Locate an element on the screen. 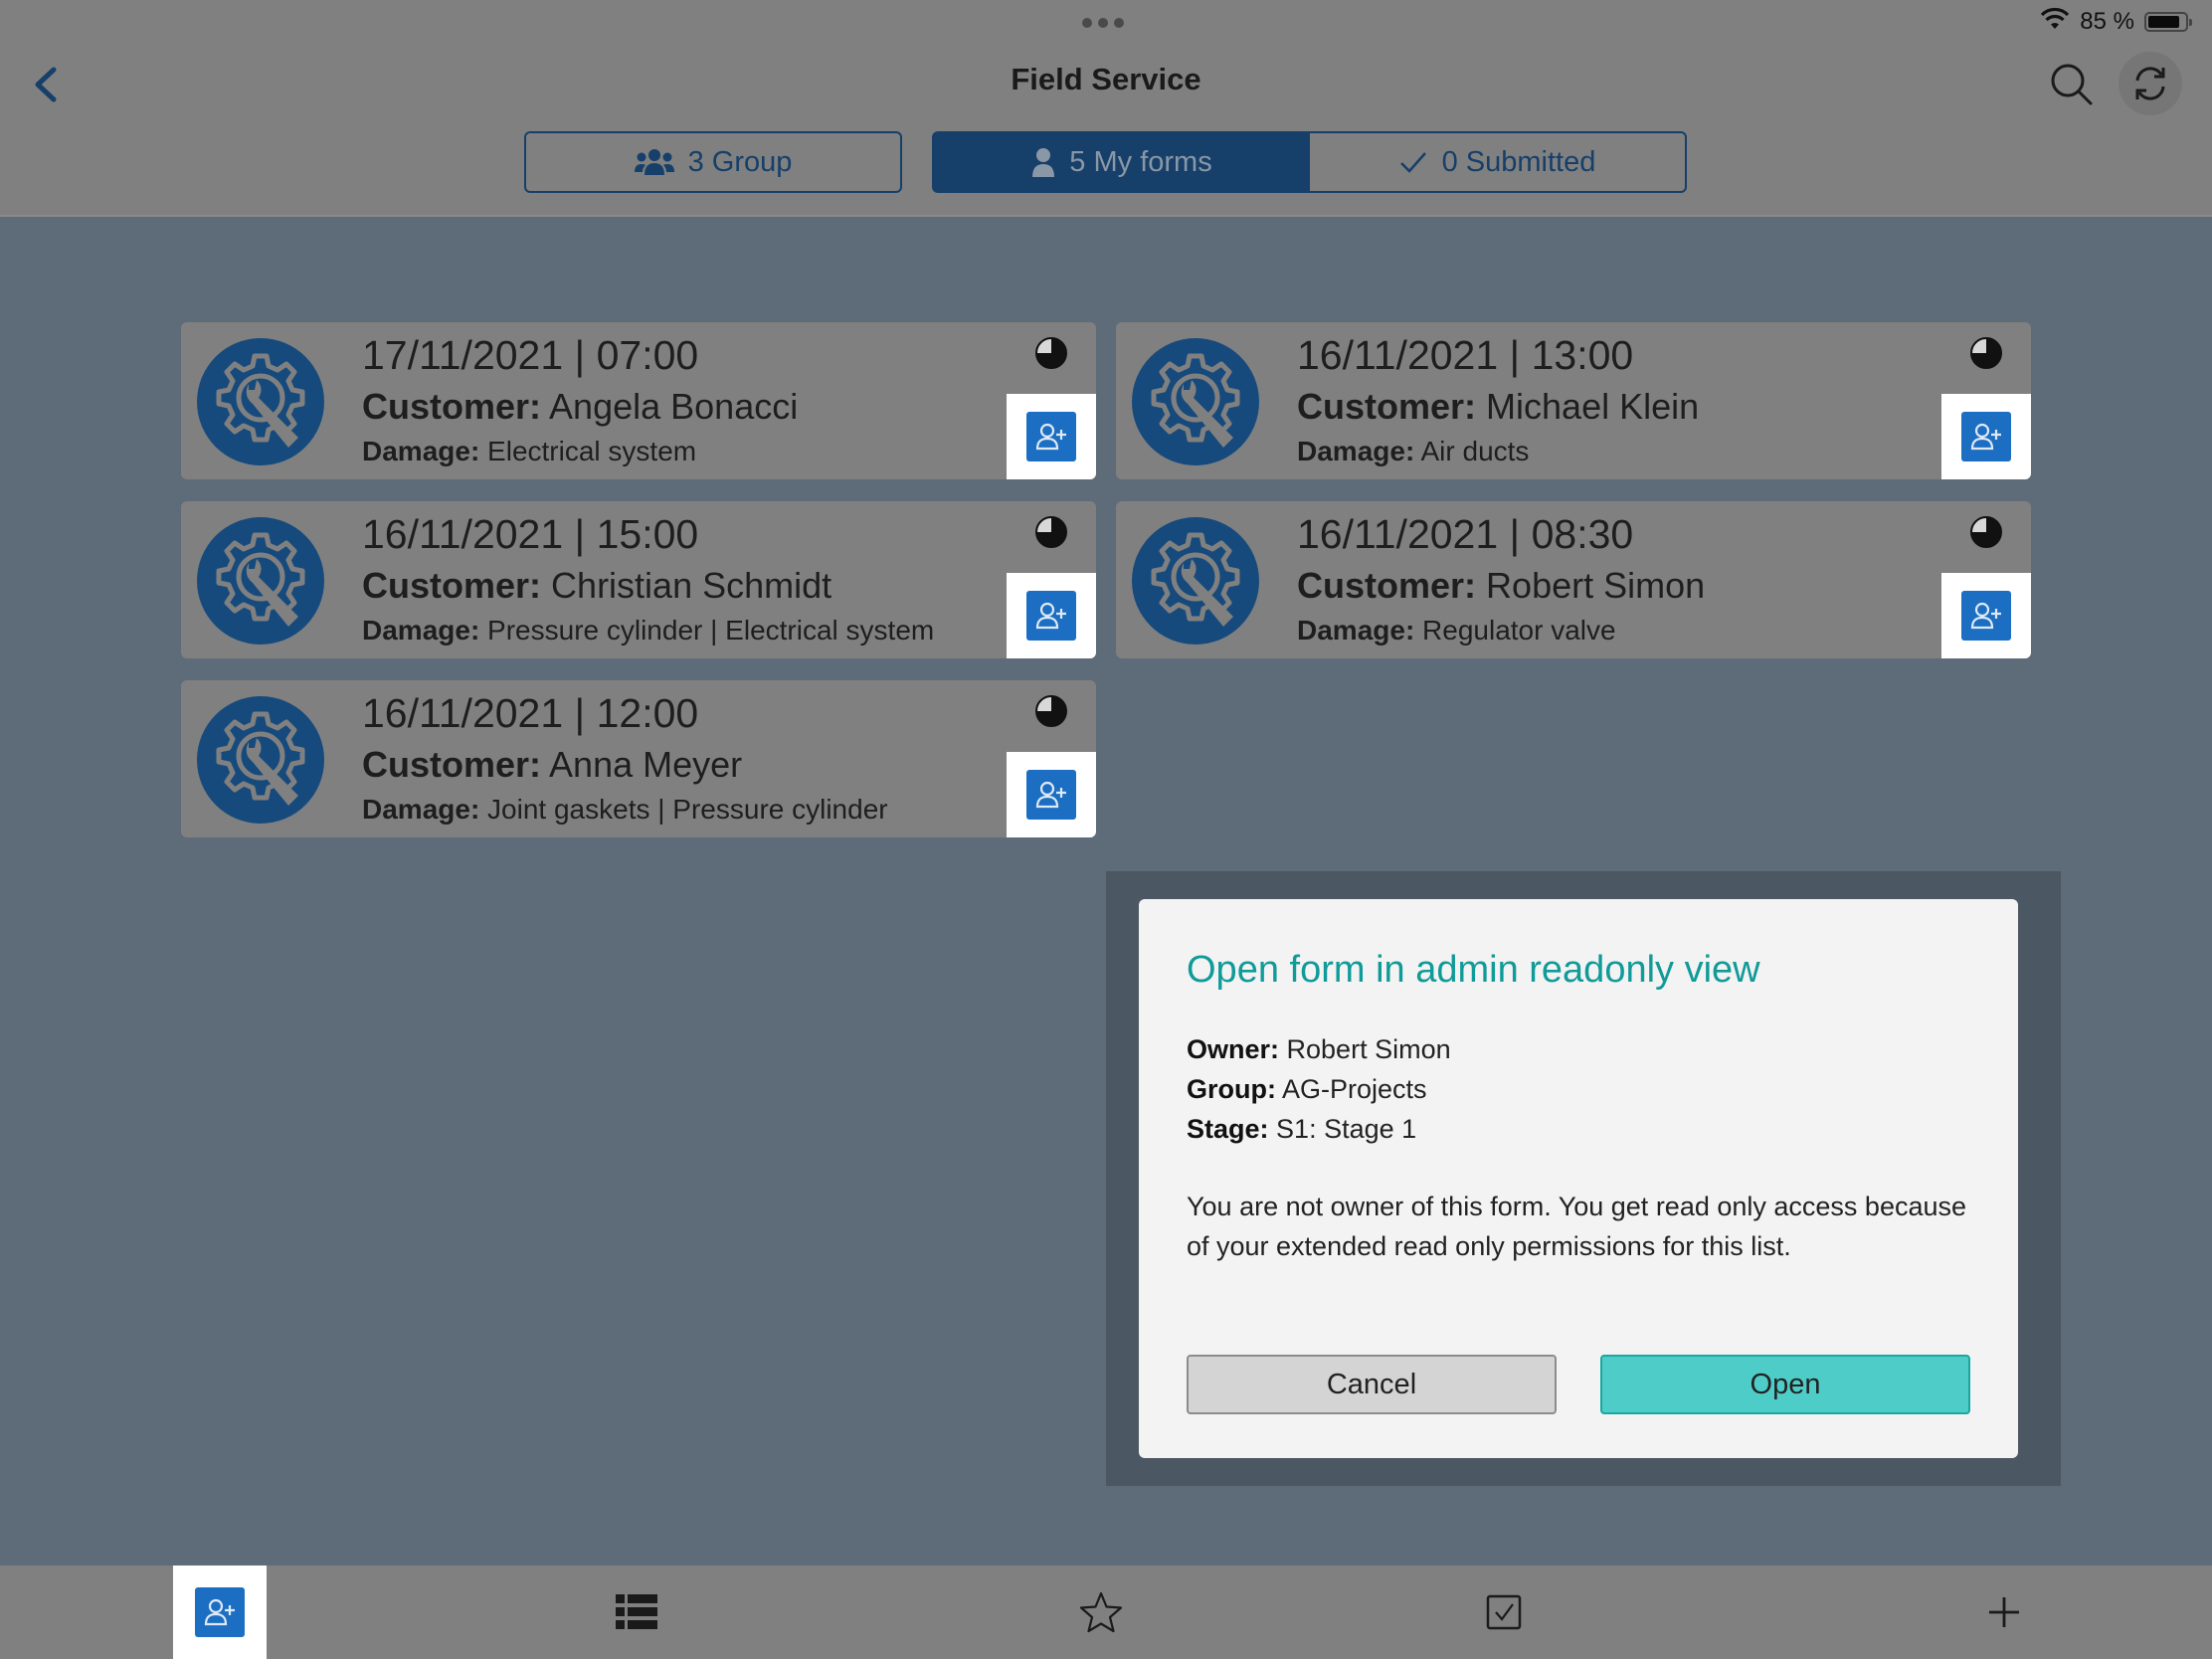 The image size is (2212, 1659). status-bar: 85 % is located at coordinates (2116, 22).